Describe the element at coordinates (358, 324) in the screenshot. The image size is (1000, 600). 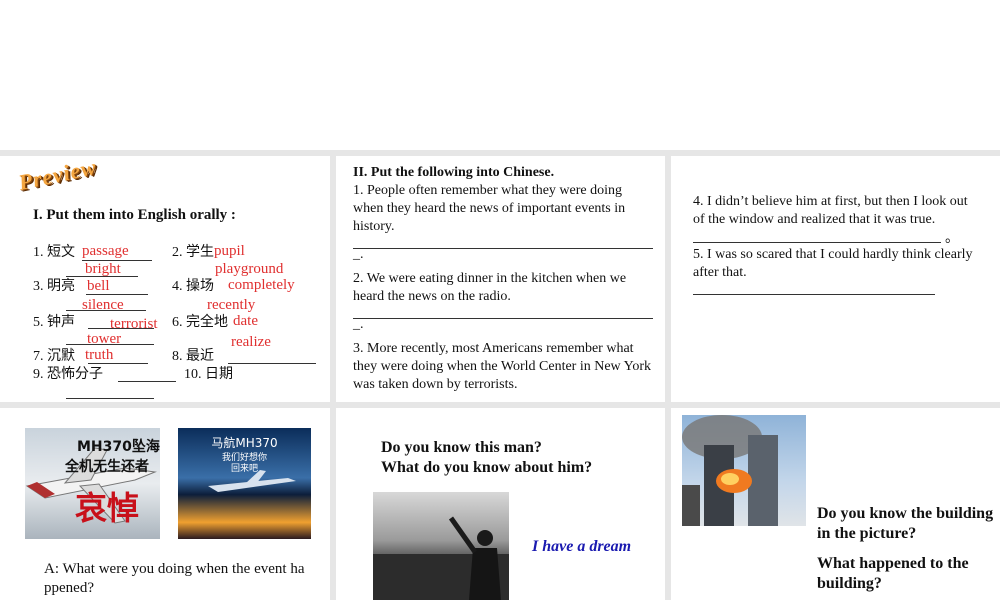
I see `answer-line-2-end: _.` at that location.